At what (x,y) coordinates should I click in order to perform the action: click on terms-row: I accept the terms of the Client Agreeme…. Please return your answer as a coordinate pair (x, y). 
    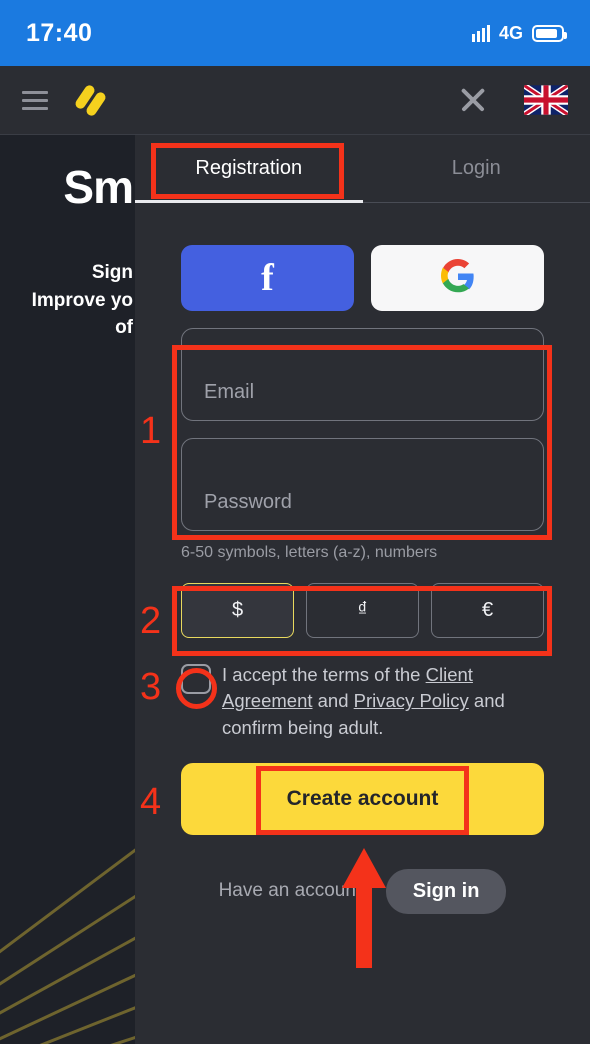
    Looking at the image, I should click on (362, 701).